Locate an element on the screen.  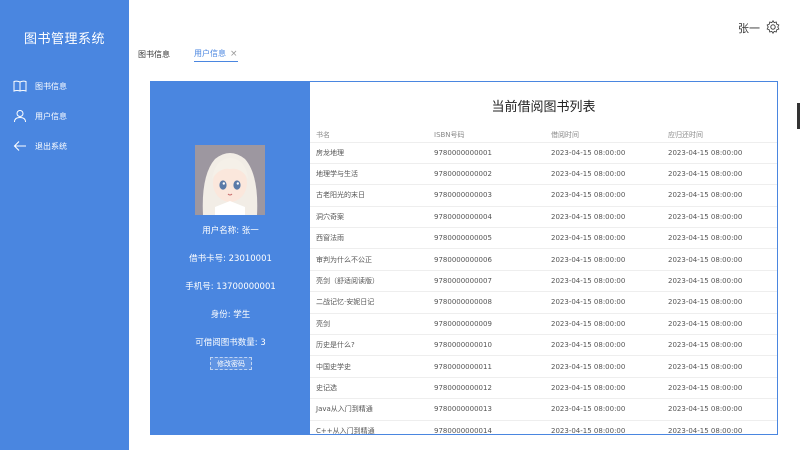
avatar is located at coordinates (230, 180).